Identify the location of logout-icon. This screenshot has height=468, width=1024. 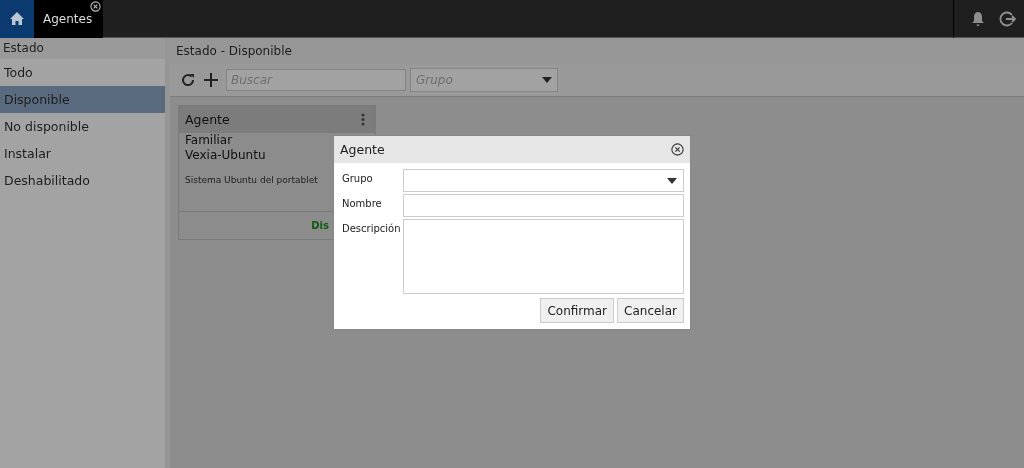
(1008, 18).